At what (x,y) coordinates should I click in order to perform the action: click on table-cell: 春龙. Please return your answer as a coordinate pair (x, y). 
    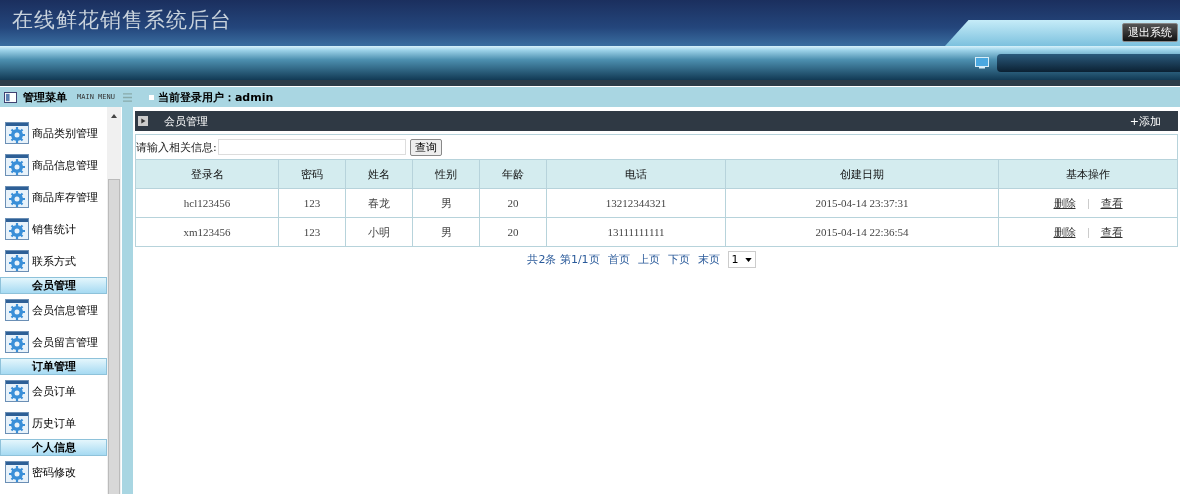
    Looking at the image, I should click on (379, 203).